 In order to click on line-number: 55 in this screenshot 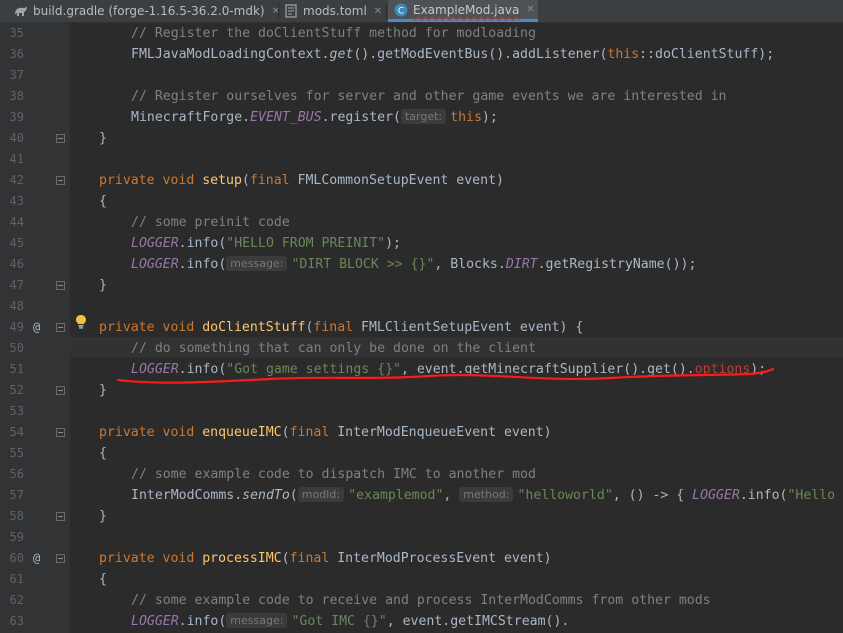, I will do `click(16, 453)`.